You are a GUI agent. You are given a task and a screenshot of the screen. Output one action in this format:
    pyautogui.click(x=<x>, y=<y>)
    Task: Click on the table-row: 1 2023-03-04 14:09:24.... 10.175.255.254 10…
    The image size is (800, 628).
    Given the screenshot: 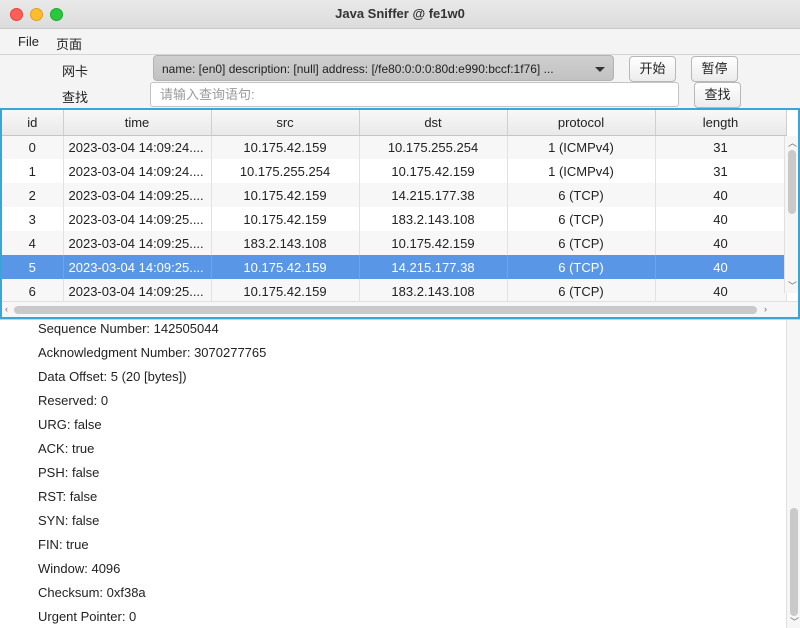 What is the action you would take?
    pyautogui.click(x=394, y=171)
    